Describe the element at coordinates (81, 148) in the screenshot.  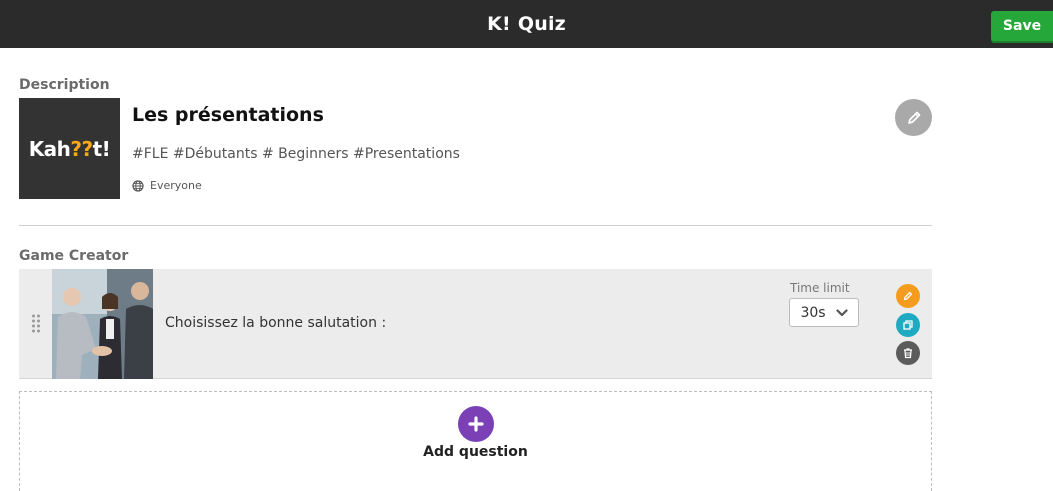
I see `cover-text-q: ??` at that location.